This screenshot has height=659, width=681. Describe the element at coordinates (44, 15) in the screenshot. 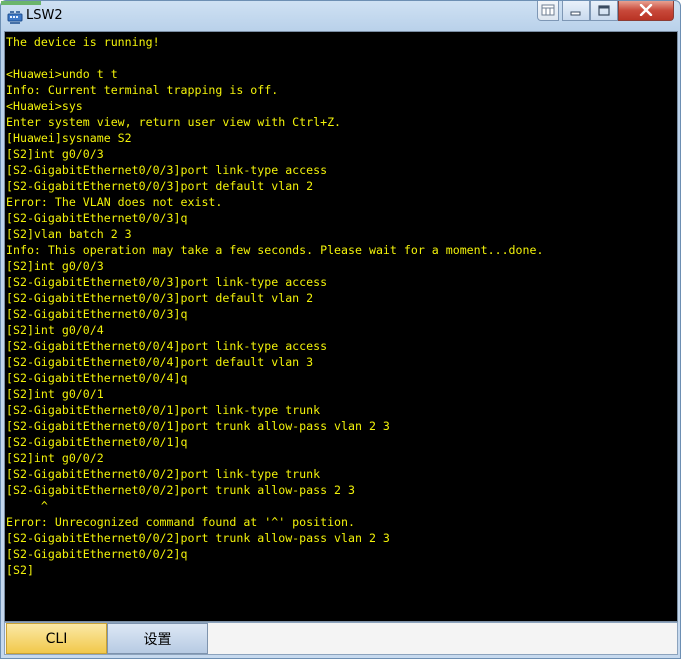

I see `window-title: LSW2` at that location.